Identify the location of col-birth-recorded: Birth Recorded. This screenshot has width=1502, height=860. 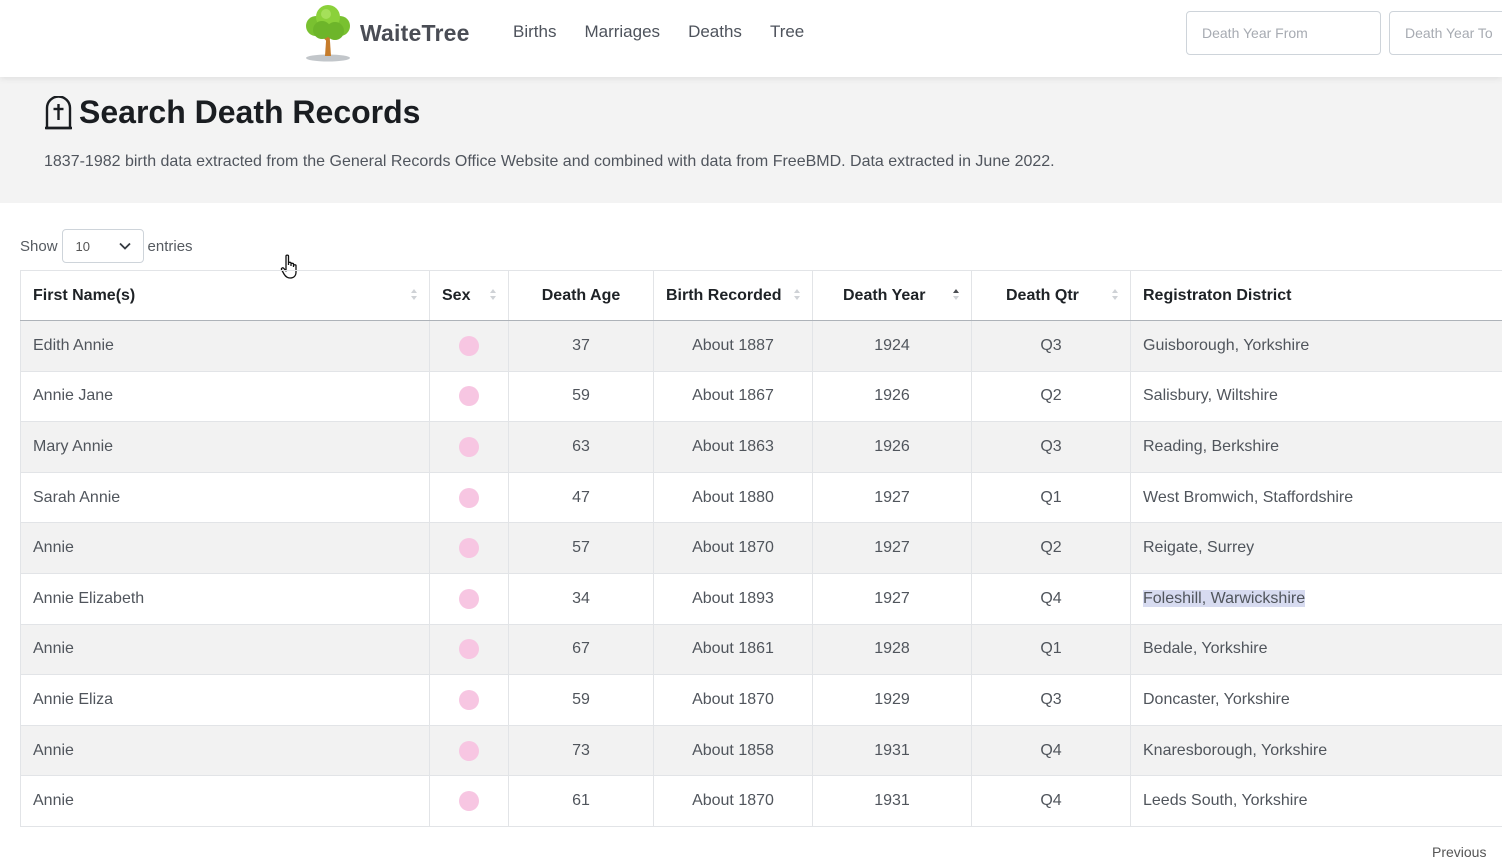
(733, 296).